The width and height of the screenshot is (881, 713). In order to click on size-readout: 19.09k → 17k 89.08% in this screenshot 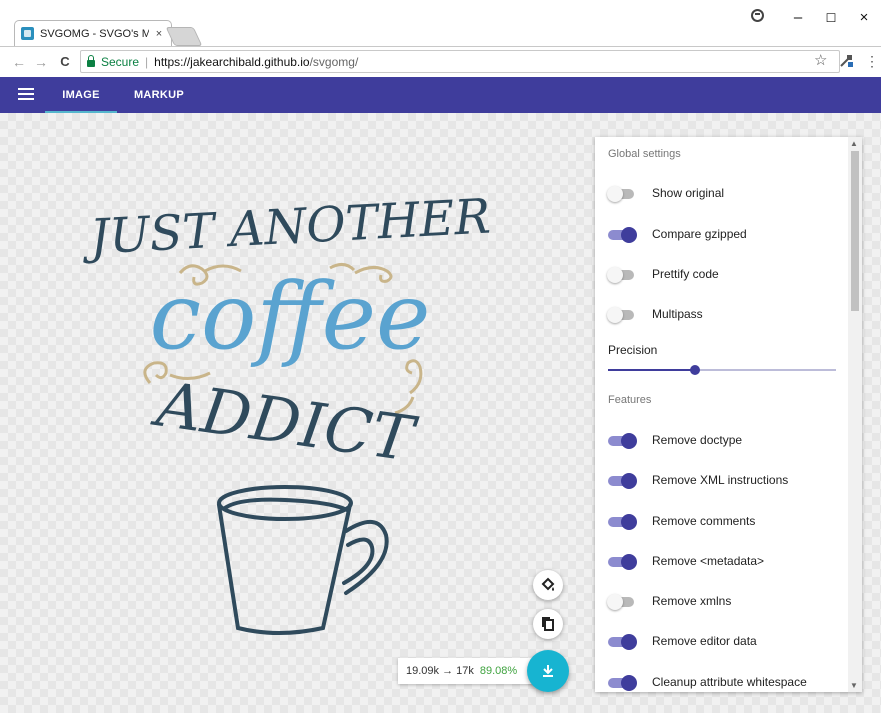, I will do `click(473, 671)`.